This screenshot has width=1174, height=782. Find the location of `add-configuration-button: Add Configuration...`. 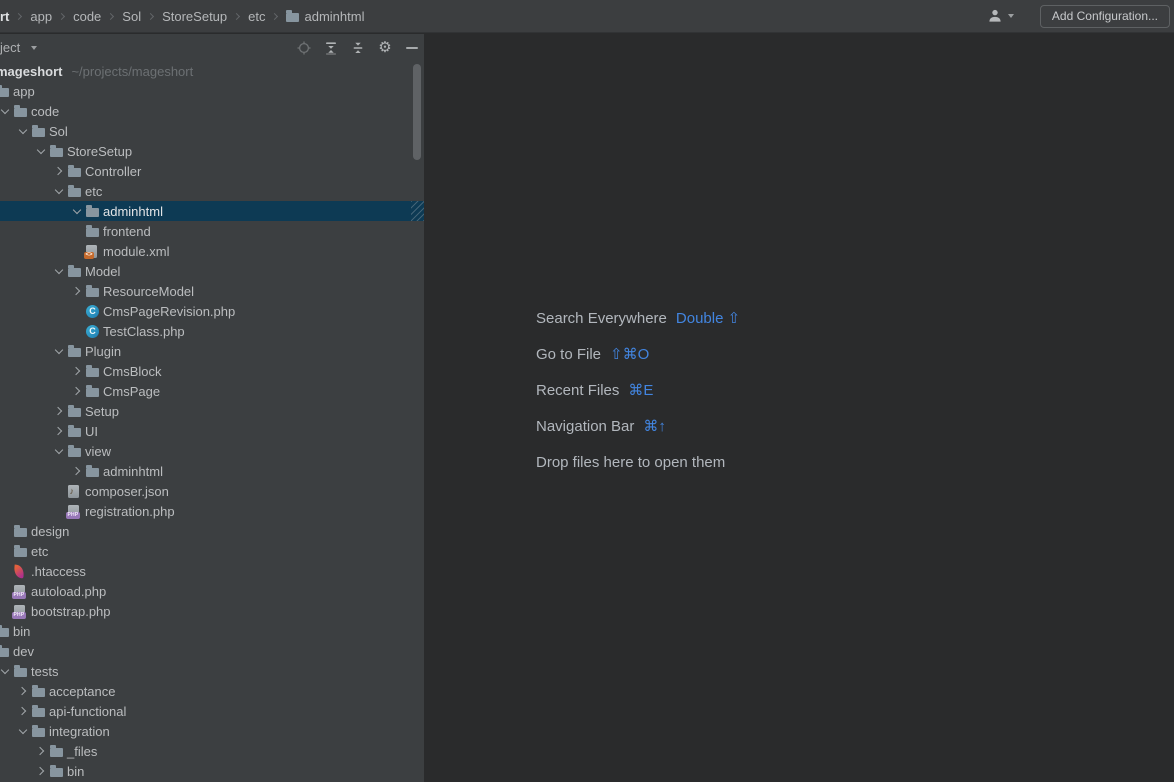

add-configuration-button: Add Configuration... is located at coordinates (1104, 16).